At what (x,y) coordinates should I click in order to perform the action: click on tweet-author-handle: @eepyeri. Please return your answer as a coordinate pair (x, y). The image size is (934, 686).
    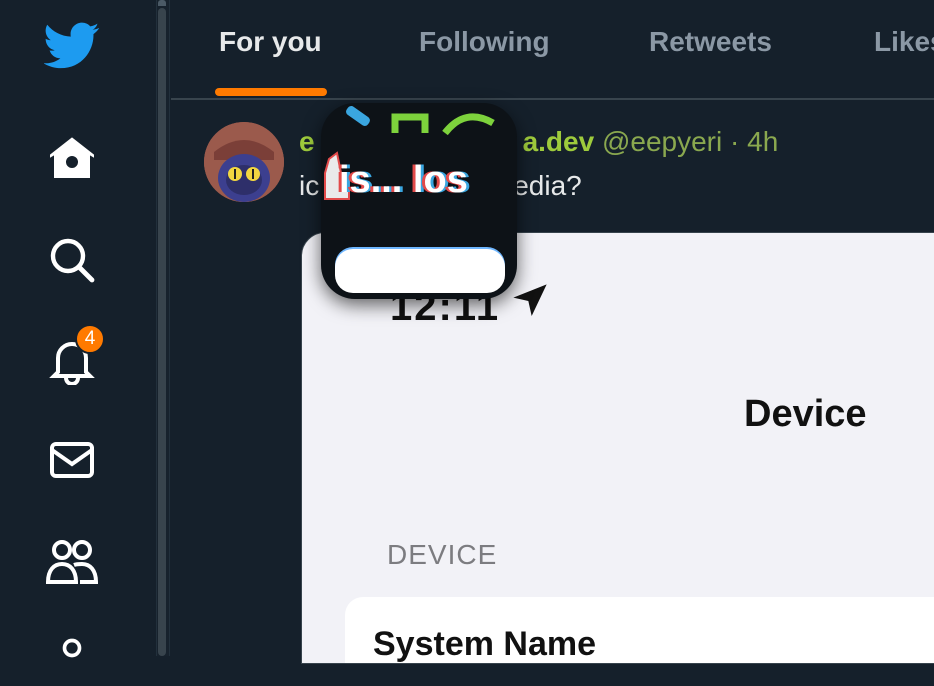
    Looking at the image, I should click on (662, 141).